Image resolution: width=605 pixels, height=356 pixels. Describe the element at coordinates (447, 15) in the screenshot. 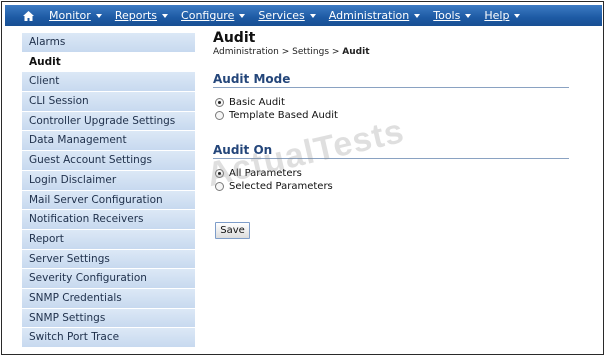

I see `menu-label: Tools` at that location.